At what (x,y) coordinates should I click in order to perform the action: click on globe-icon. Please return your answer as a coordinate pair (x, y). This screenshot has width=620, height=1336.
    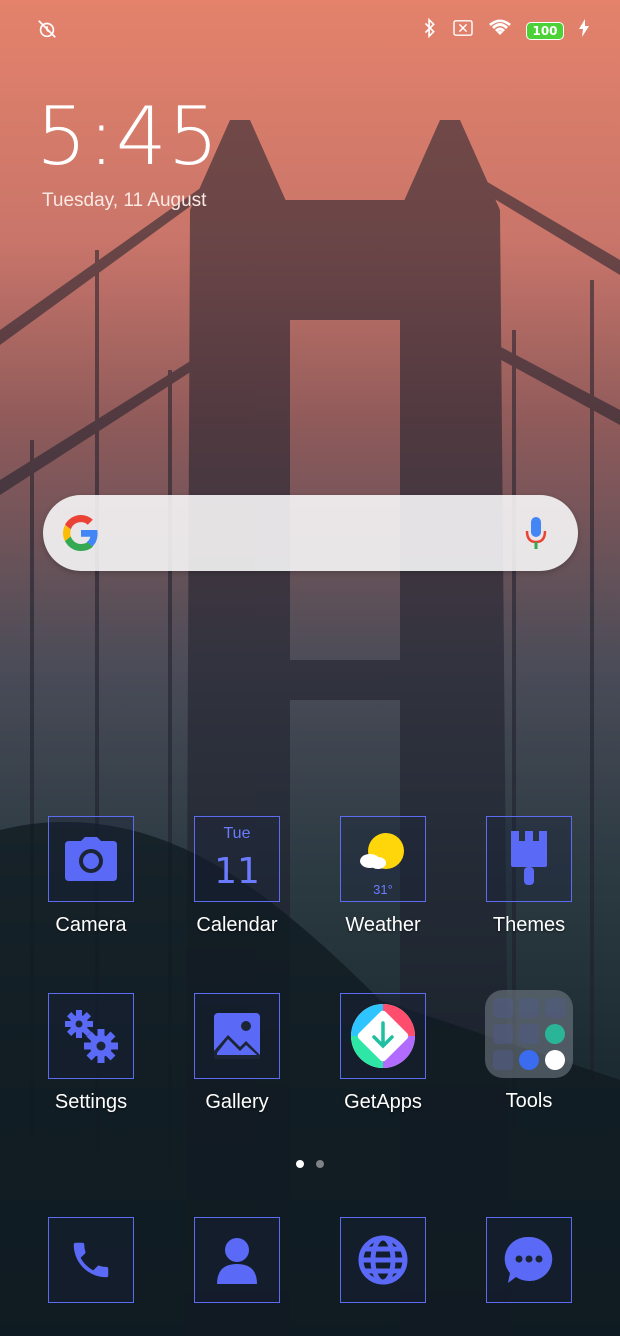
    Looking at the image, I should click on (383, 1260).